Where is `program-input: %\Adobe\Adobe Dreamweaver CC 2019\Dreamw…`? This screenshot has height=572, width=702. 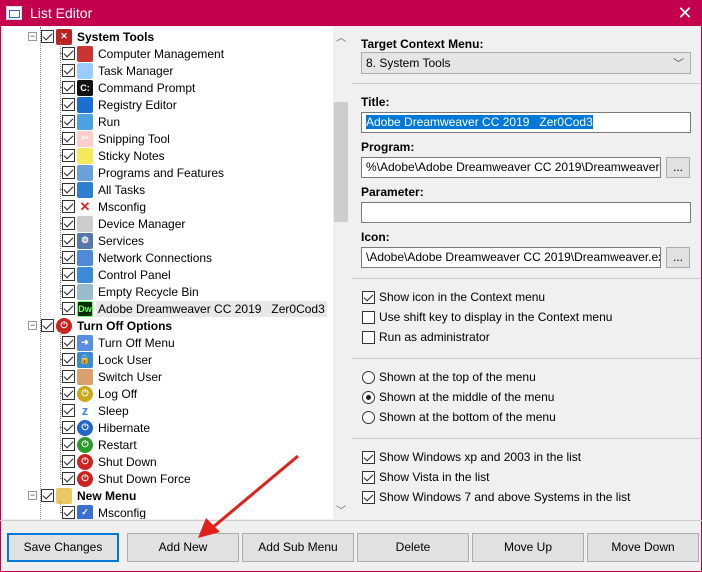
program-input: %\Adobe\Adobe Dreamweaver CC 2019\Dreamw… is located at coordinates (511, 167).